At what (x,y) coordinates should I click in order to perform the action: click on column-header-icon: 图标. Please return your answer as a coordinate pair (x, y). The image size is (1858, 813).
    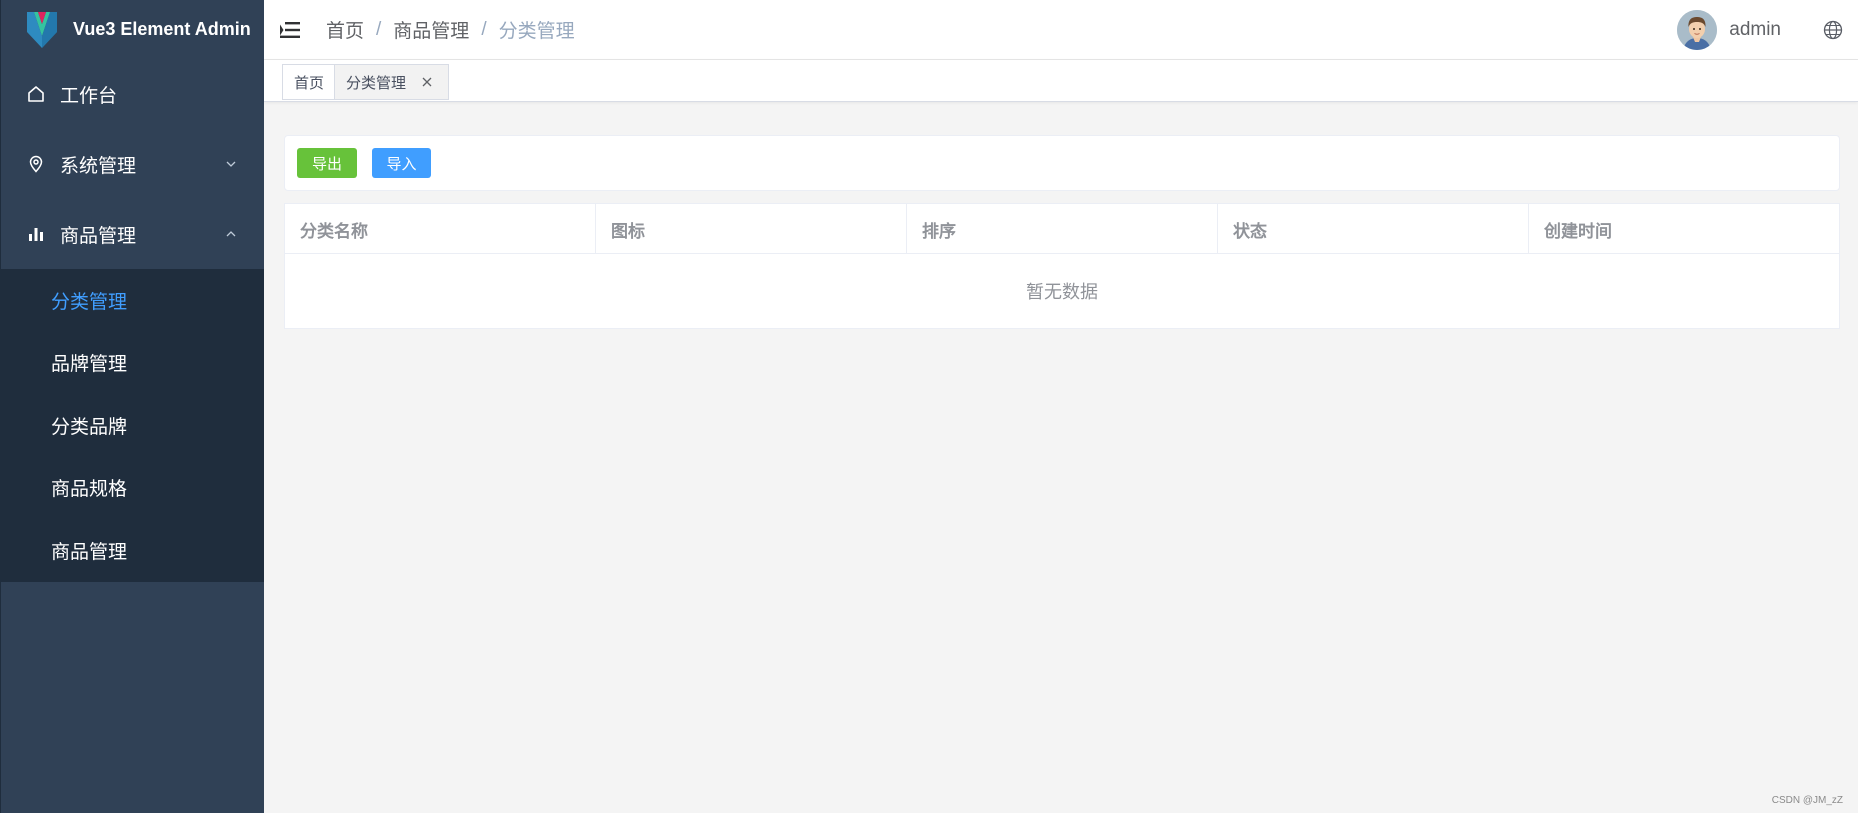
    Looking at the image, I should click on (751, 229).